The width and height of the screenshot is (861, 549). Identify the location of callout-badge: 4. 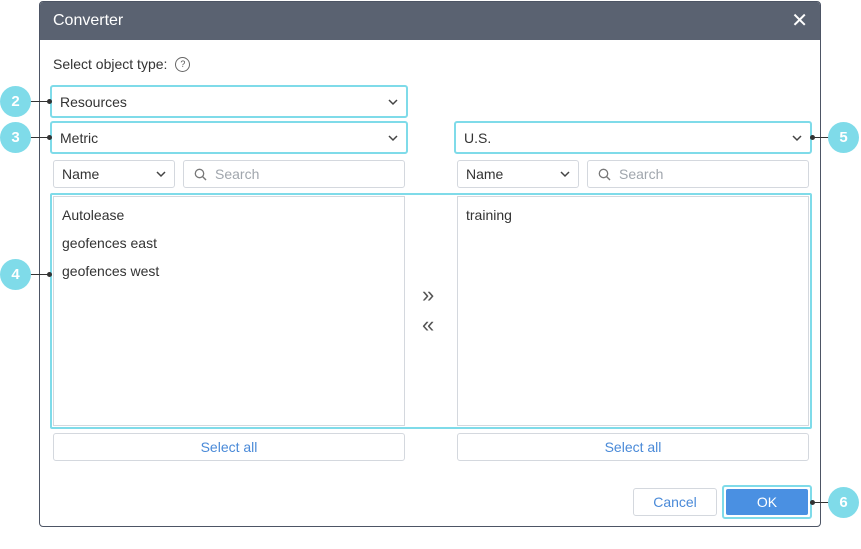
(15, 274).